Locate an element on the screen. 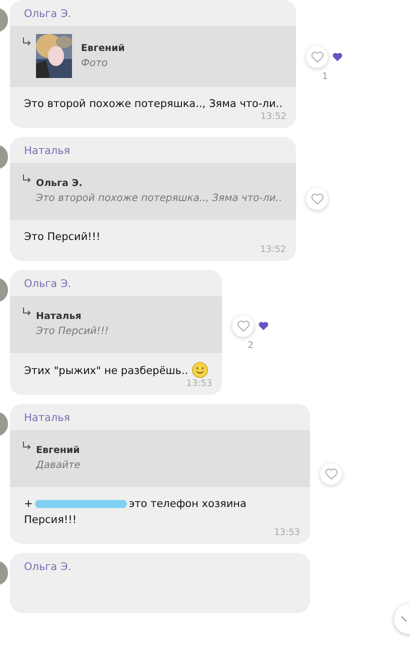 This screenshot has width=410, height=655. quote-text: Фото is located at coordinates (95, 63).